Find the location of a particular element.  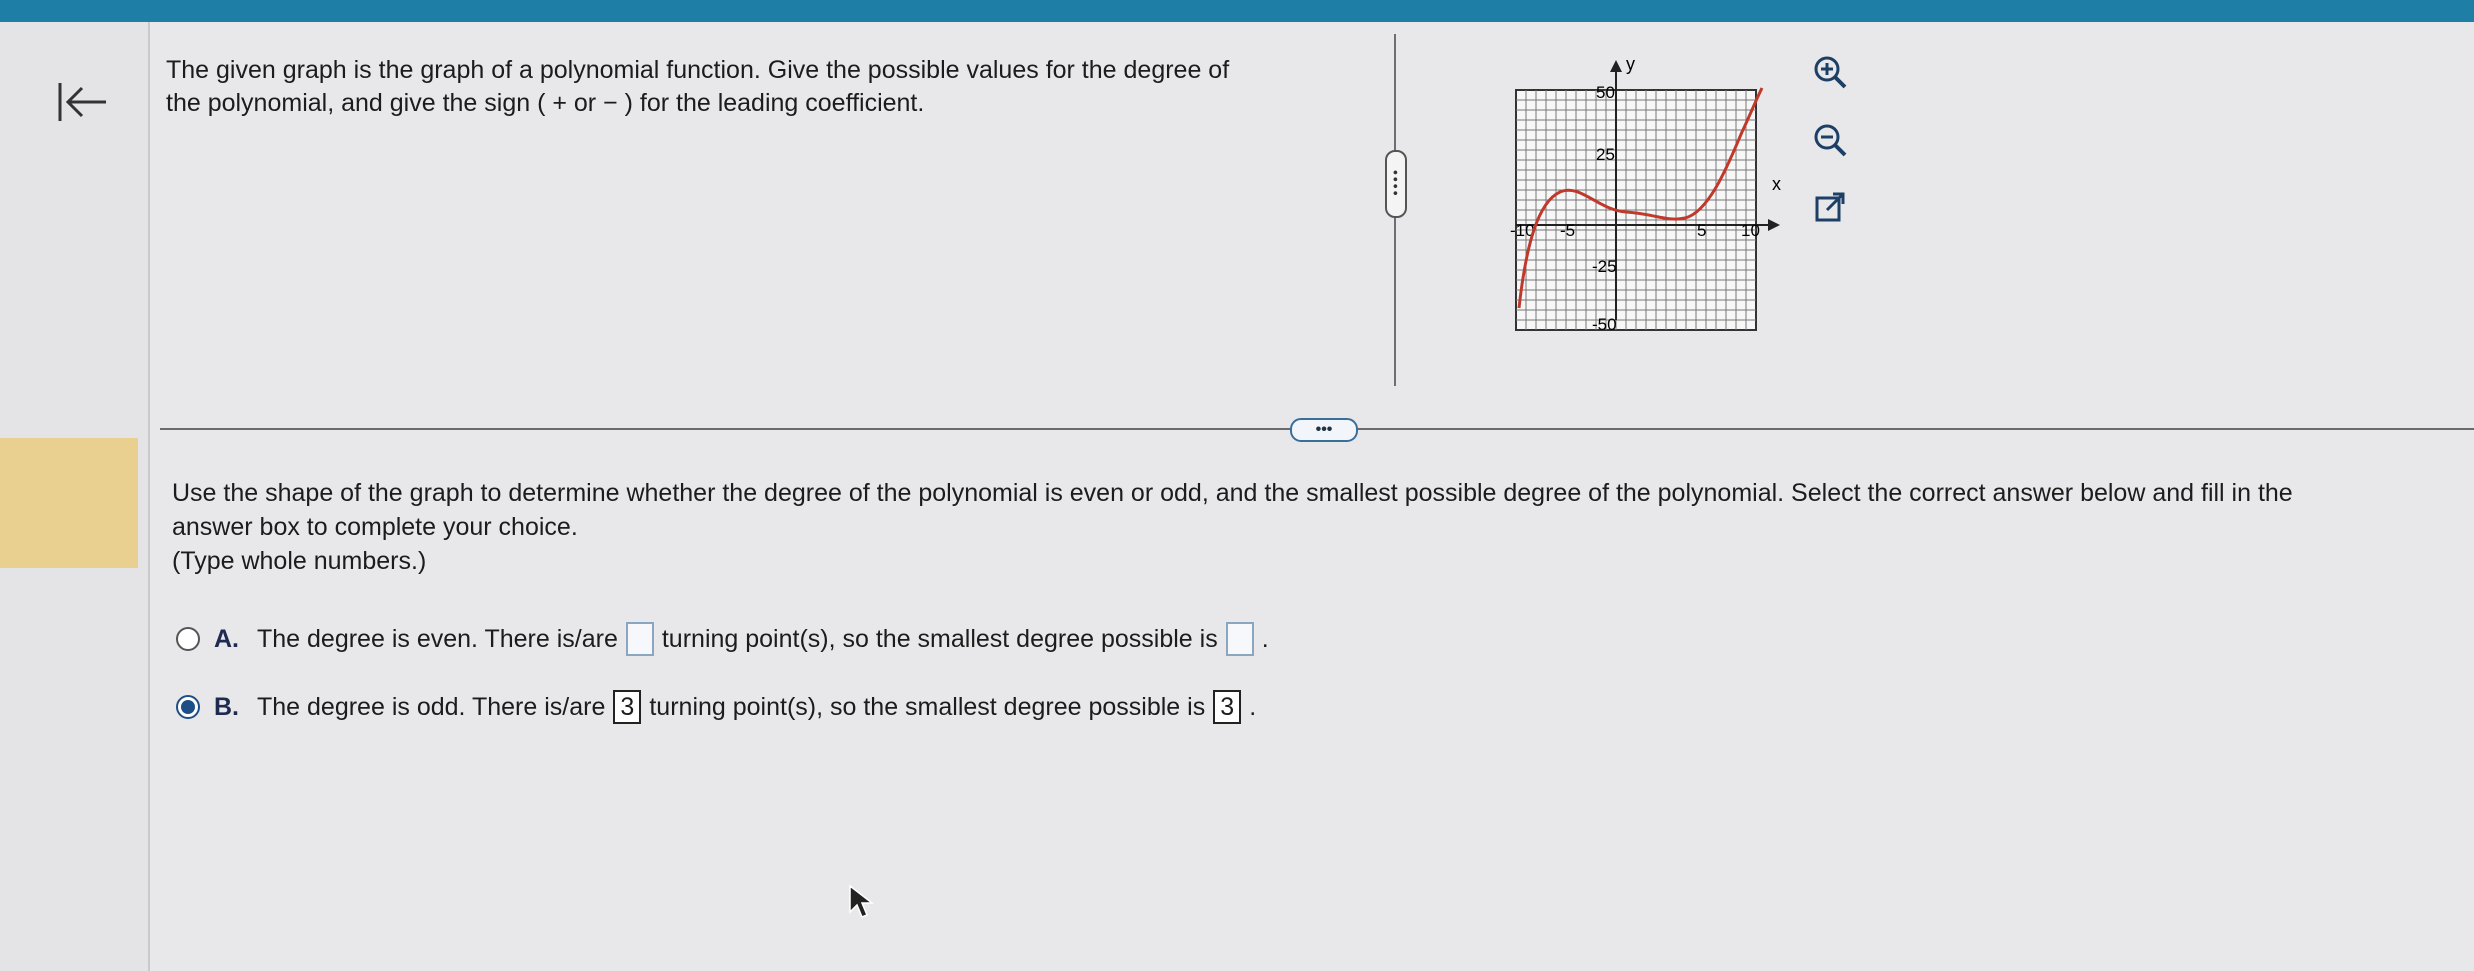

top-bar is located at coordinates (1237, 11).